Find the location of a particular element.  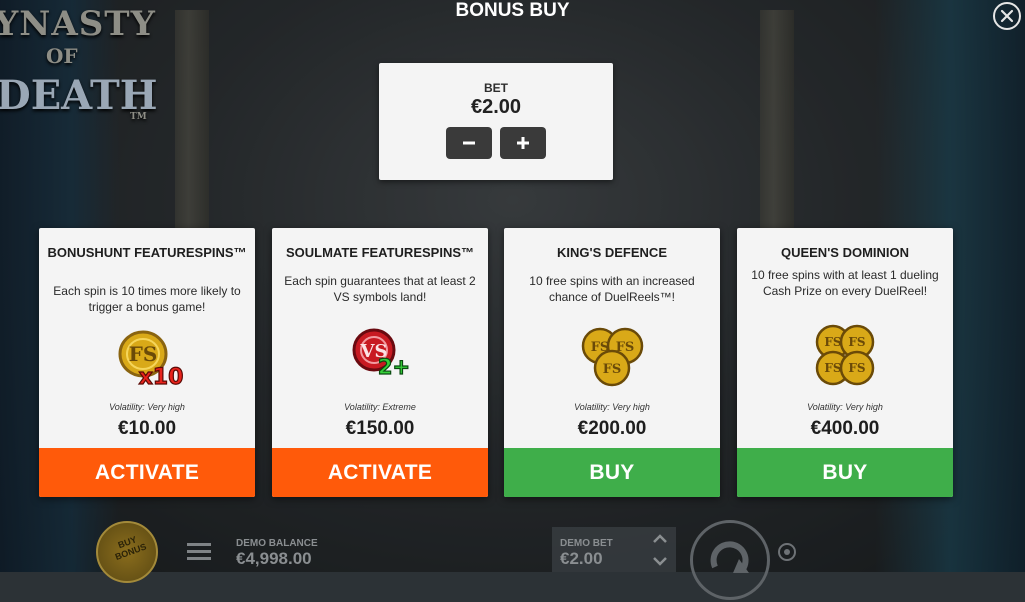

vs-coin-2plus-icon: VS 2+ is located at coordinates (380, 360).